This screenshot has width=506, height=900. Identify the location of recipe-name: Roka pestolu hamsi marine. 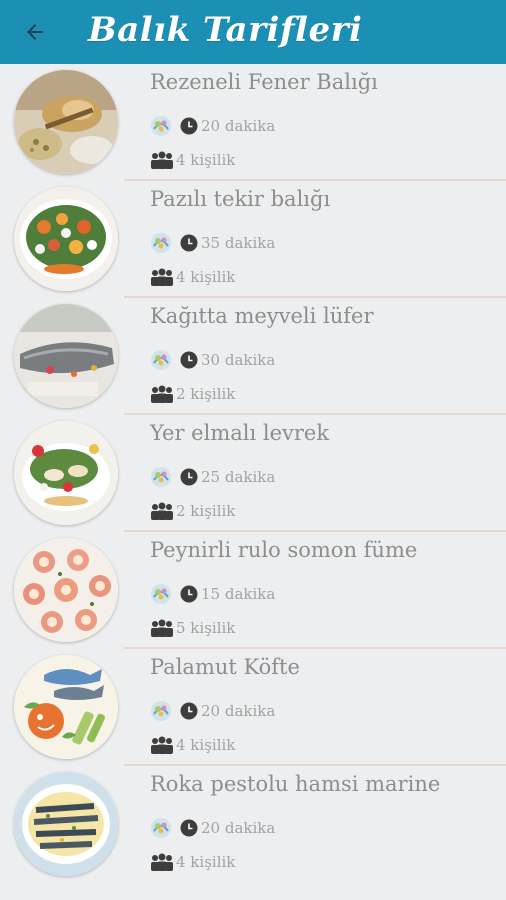
(295, 784).